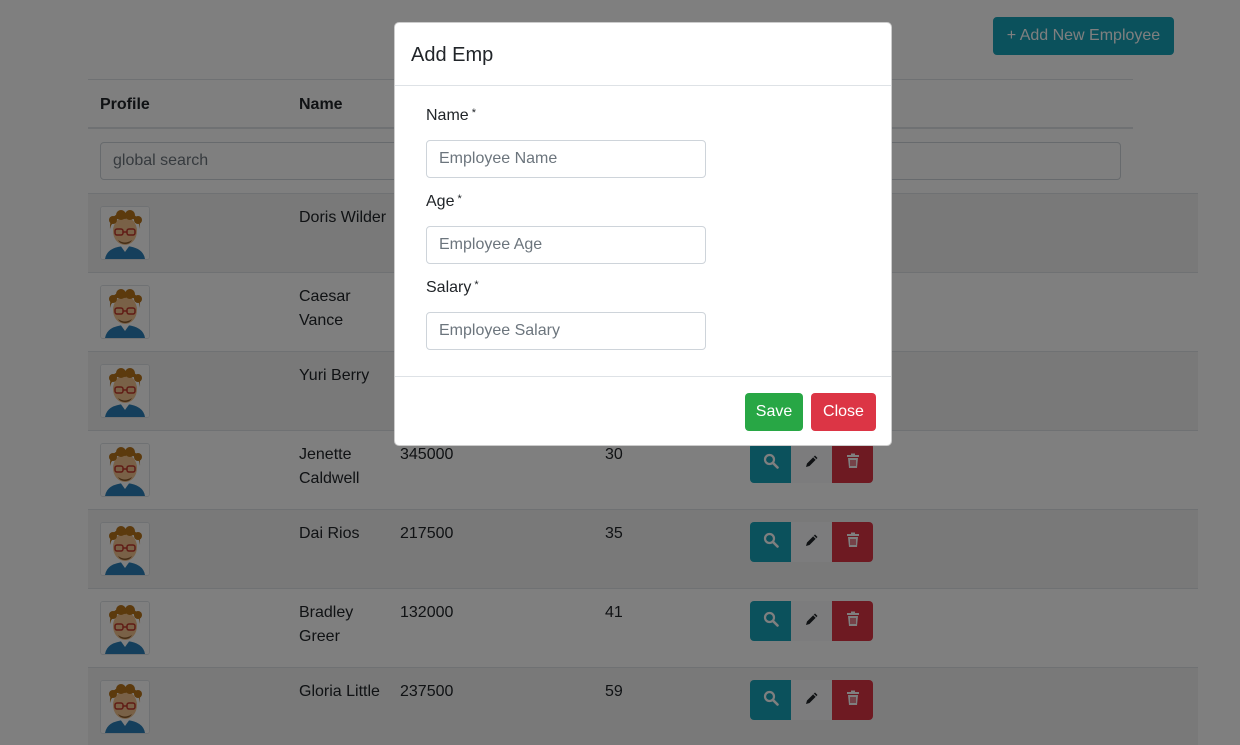 The height and width of the screenshot is (745, 1240). I want to click on salary-field: Salary *, so click(566, 313).